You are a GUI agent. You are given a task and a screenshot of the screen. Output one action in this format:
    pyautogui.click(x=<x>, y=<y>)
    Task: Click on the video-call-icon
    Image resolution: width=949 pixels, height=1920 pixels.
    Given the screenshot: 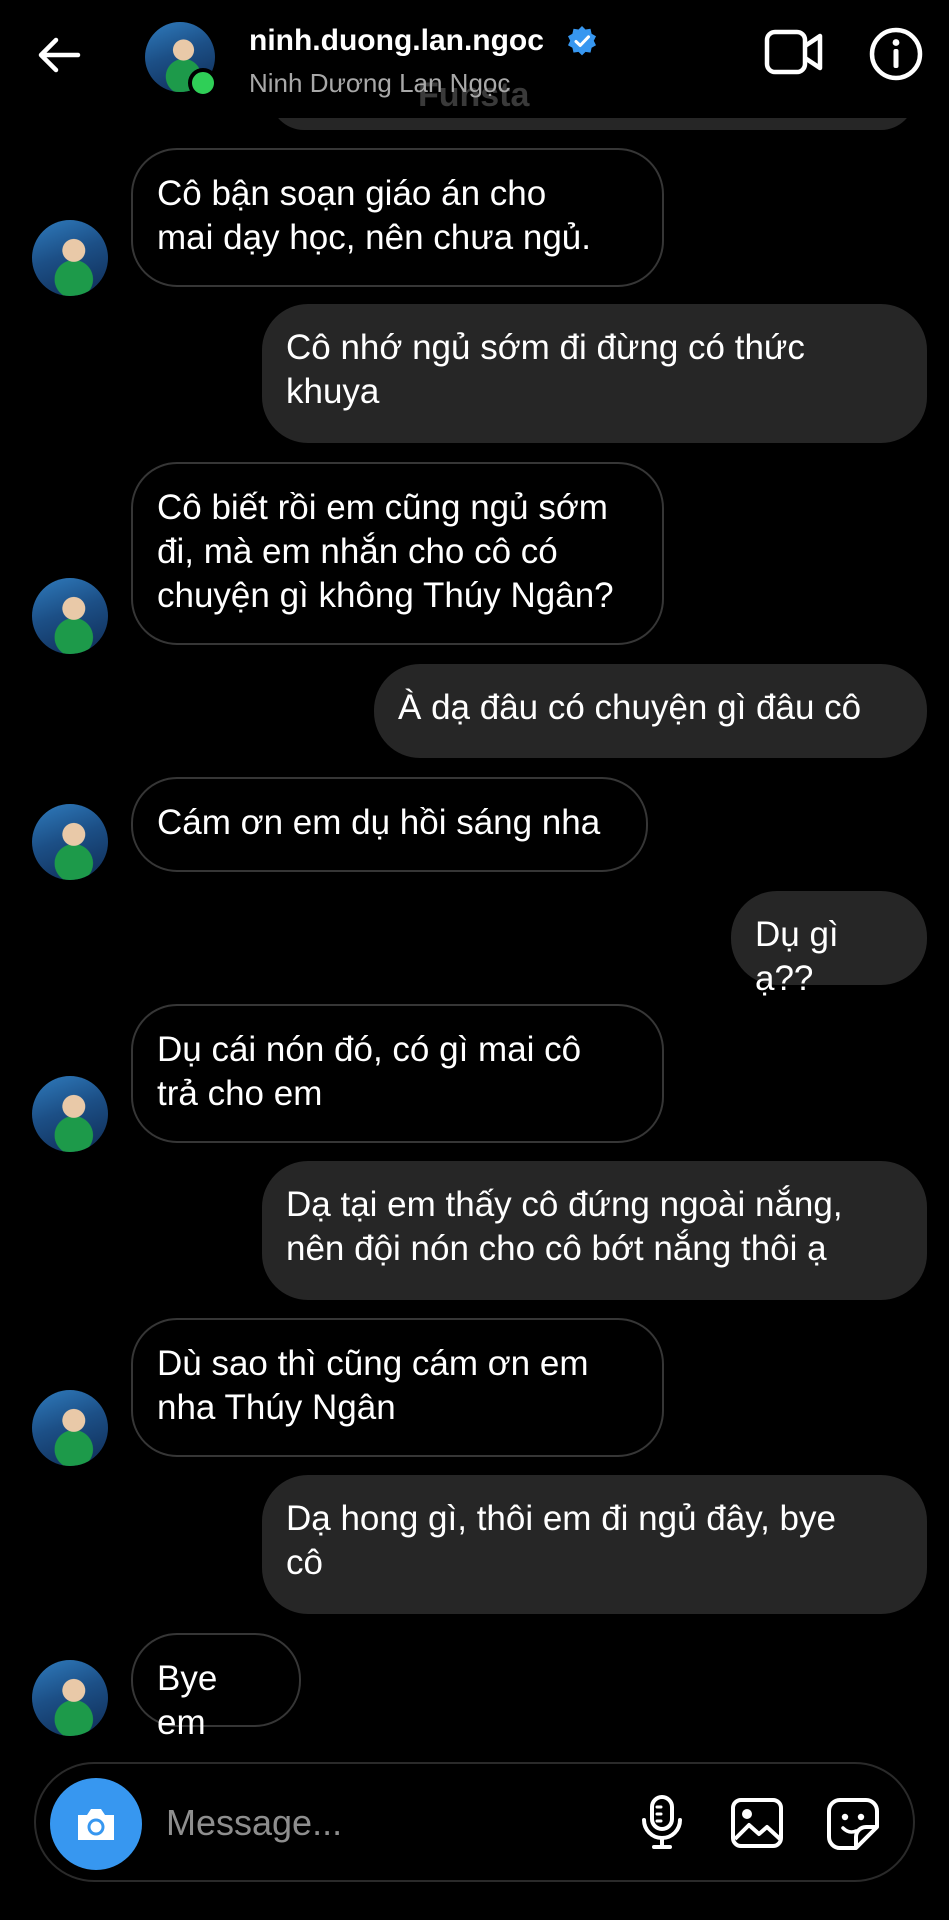 What is the action you would take?
    pyautogui.click(x=794, y=52)
    